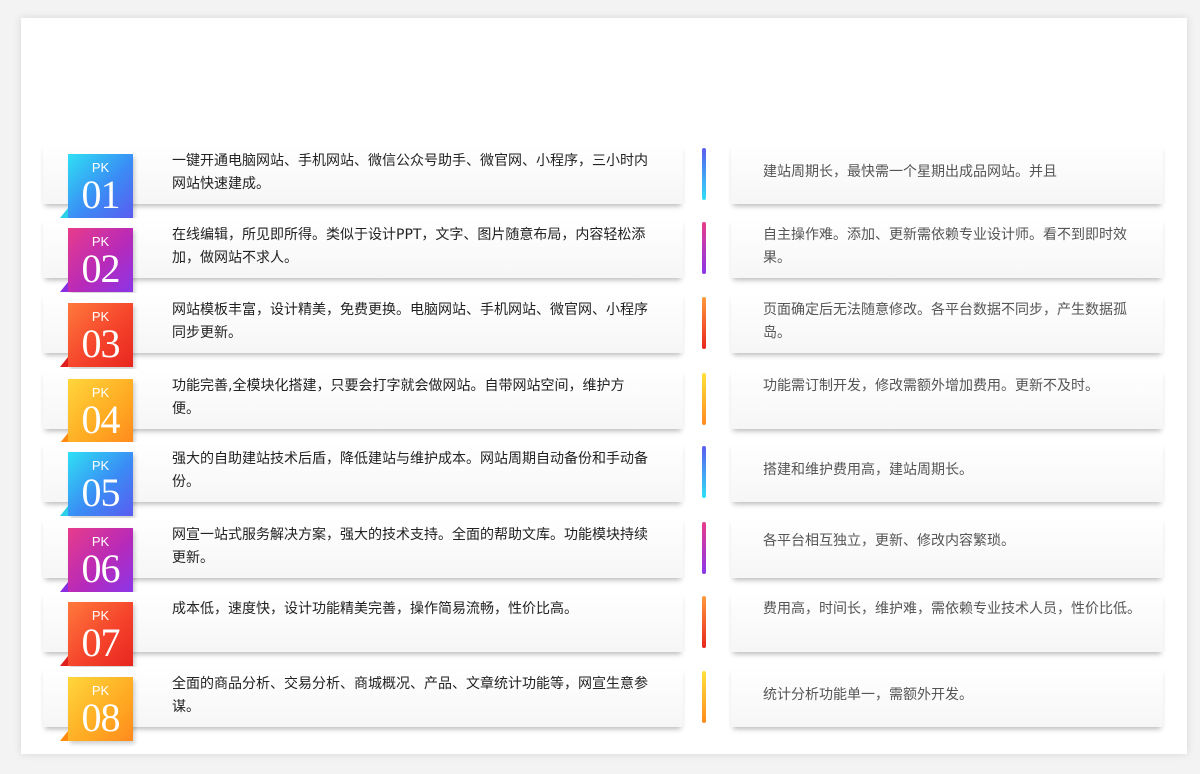  Describe the element at coordinates (945, 246) in the screenshot. I see `disadvantage-text: 自主操作难。添加、更新需依赖专业设计师。看不到即时效果。` at that location.